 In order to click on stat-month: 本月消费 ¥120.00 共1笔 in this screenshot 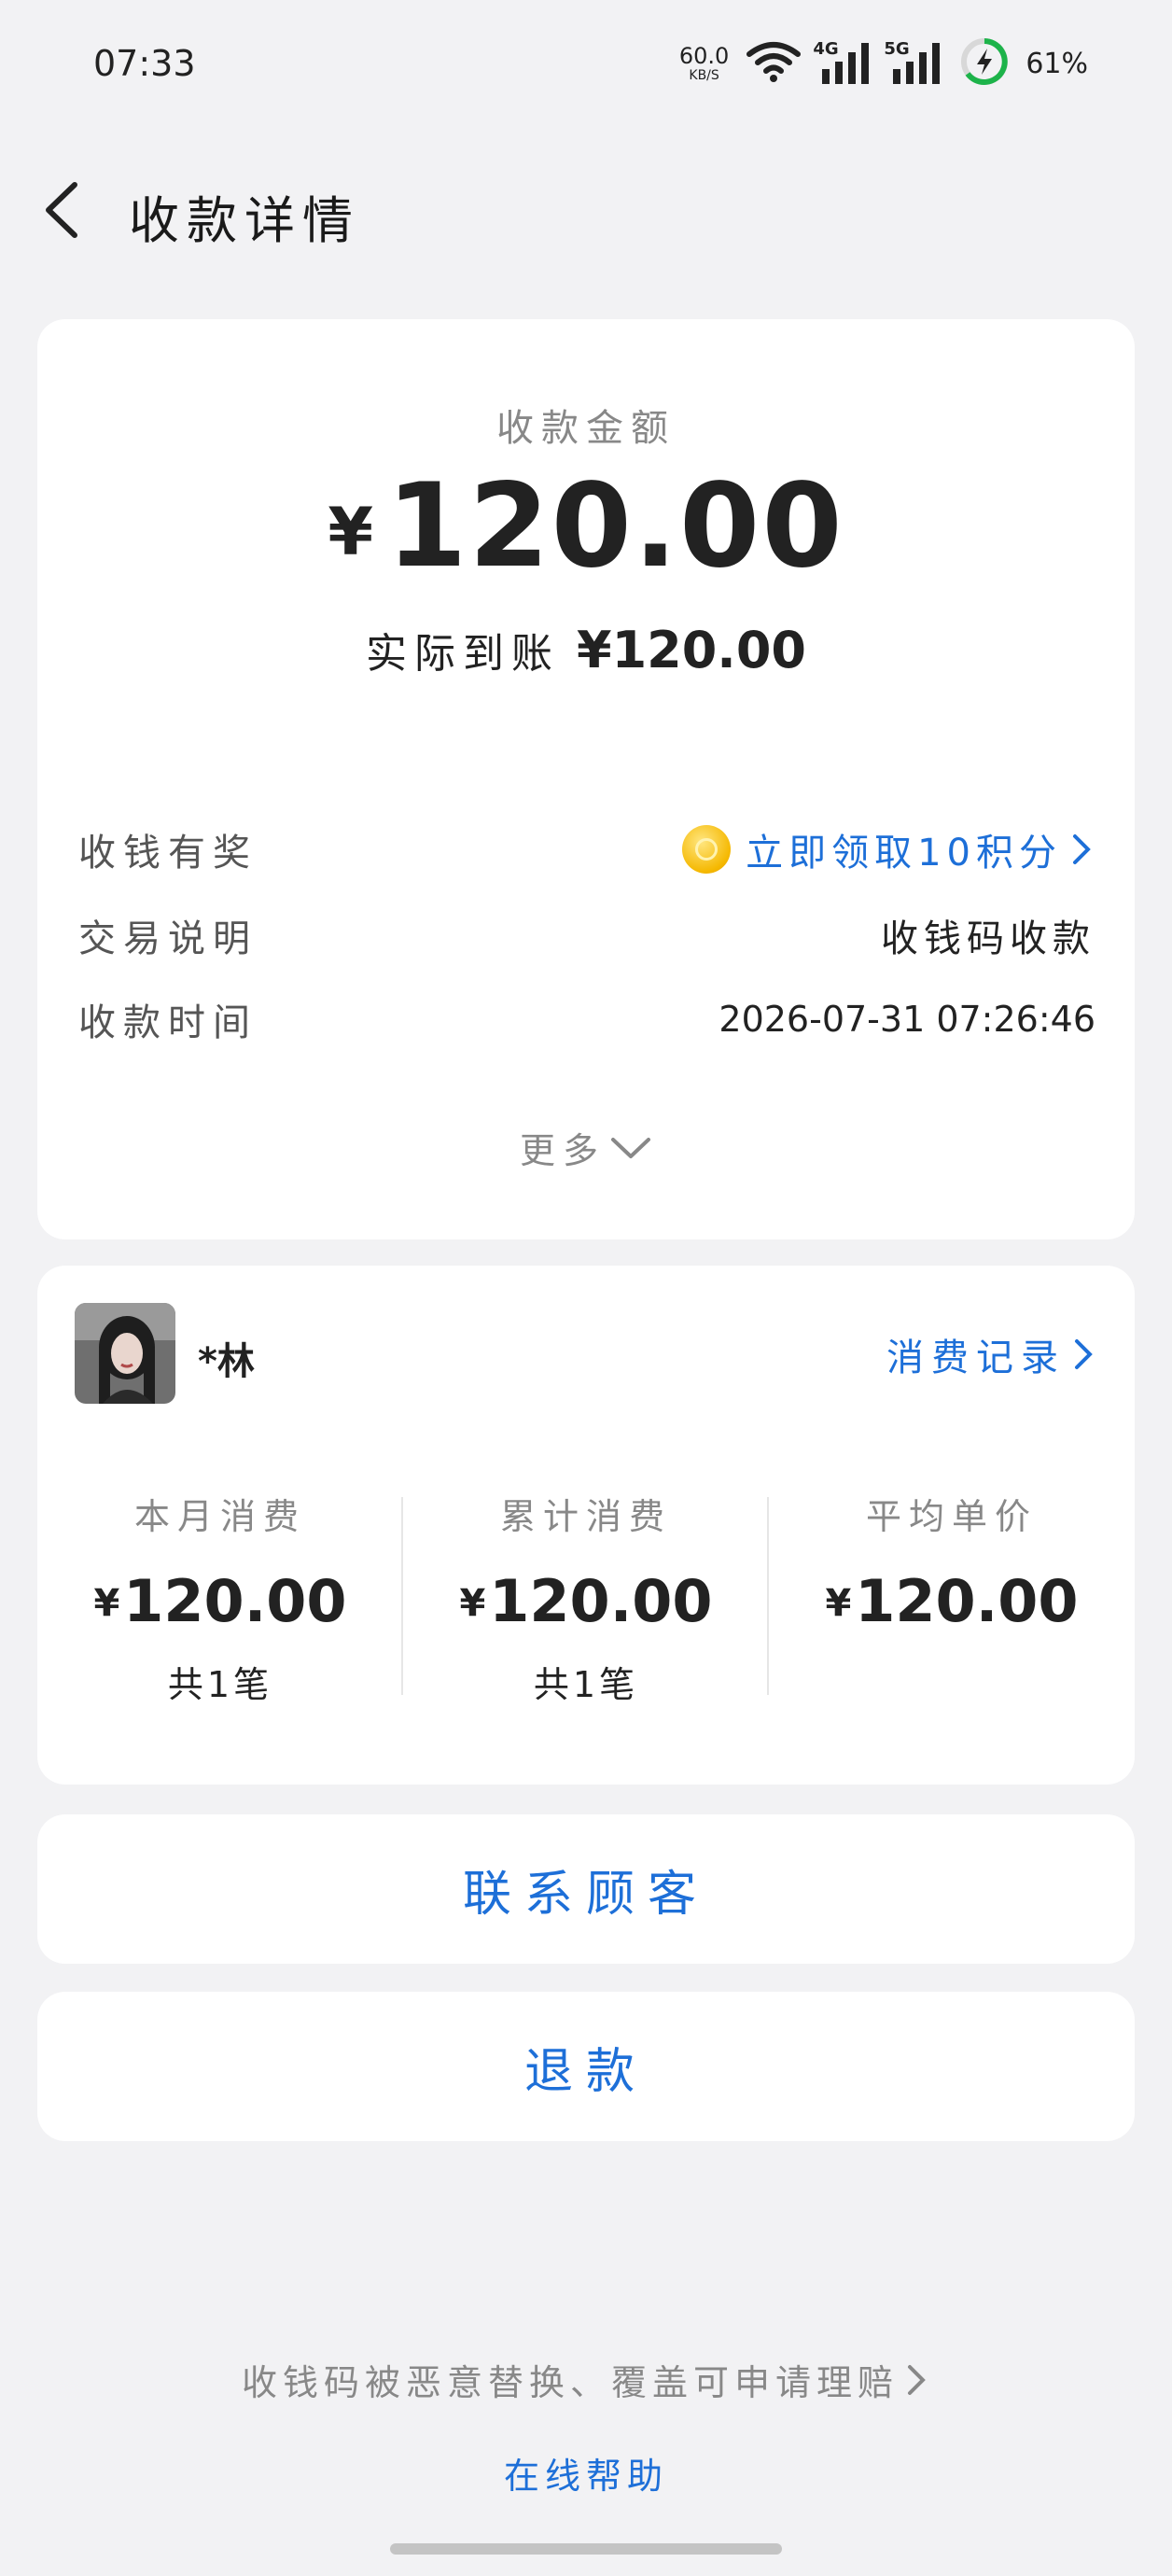, I will do `click(220, 1597)`.